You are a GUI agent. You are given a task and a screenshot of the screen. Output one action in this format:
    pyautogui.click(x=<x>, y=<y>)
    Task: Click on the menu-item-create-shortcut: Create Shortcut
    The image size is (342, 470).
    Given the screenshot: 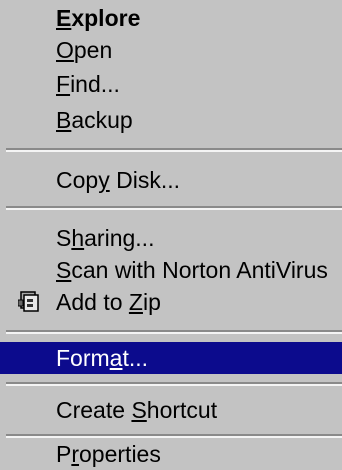 What is the action you would take?
    pyautogui.click(x=171, y=410)
    